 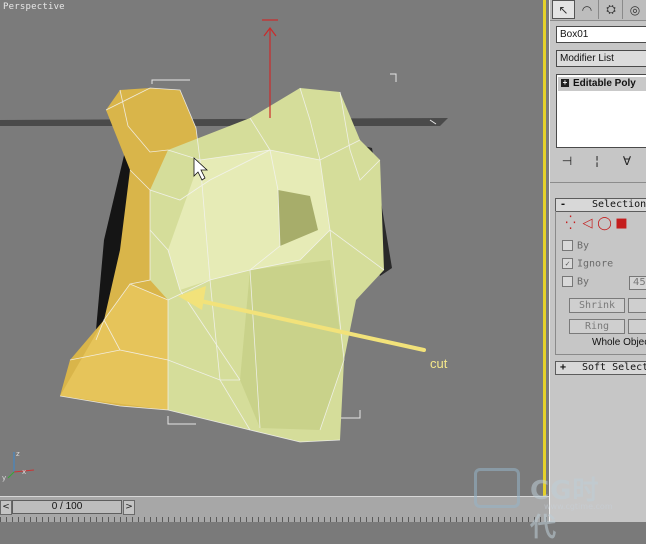 I want to click on tab-motion: ◎, so click(x=635, y=9).